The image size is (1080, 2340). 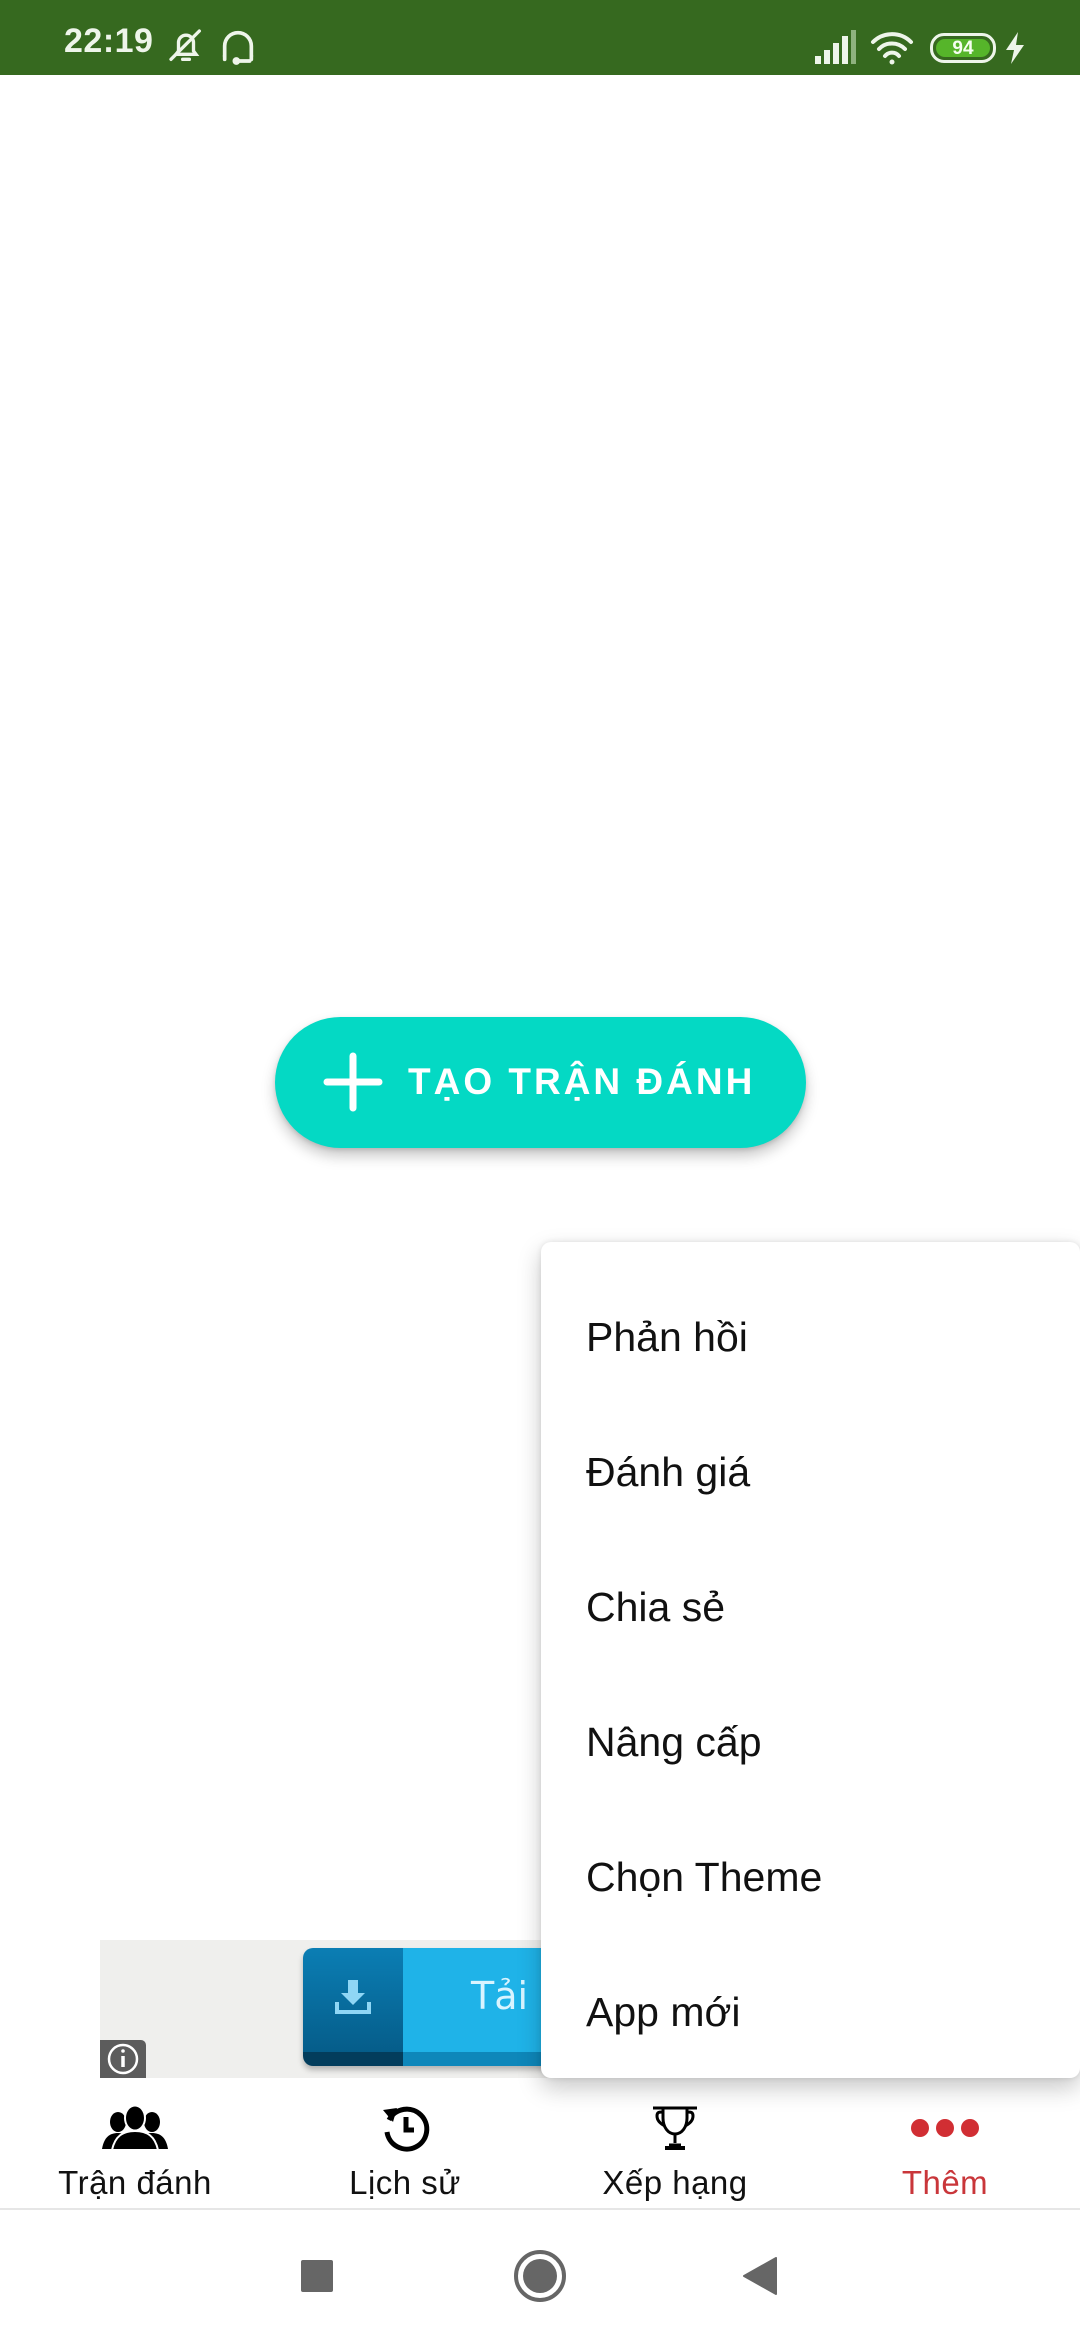 I want to click on nav-label-matches: Trận đánh, so click(x=135, y=2182).